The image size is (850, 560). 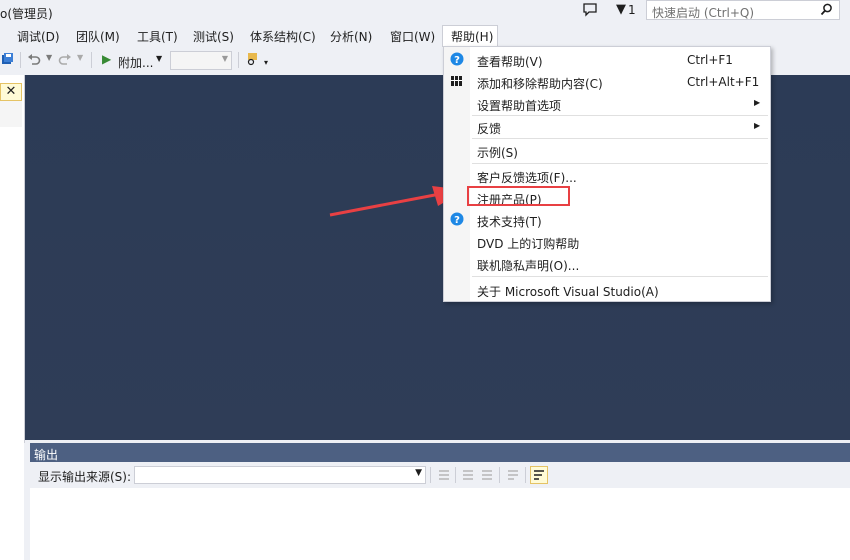 I want to click on menu-help: 帮助(H), so click(x=472, y=36).